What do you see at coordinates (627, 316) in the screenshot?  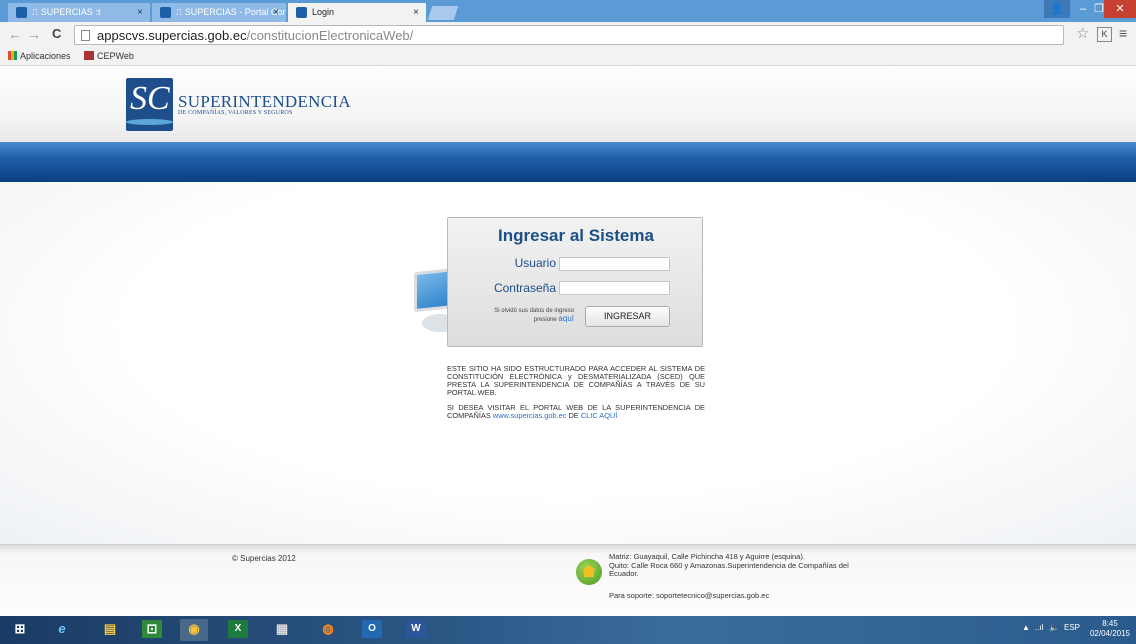 I see `login-button: INGRESAR` at bounding box center [627, 316].